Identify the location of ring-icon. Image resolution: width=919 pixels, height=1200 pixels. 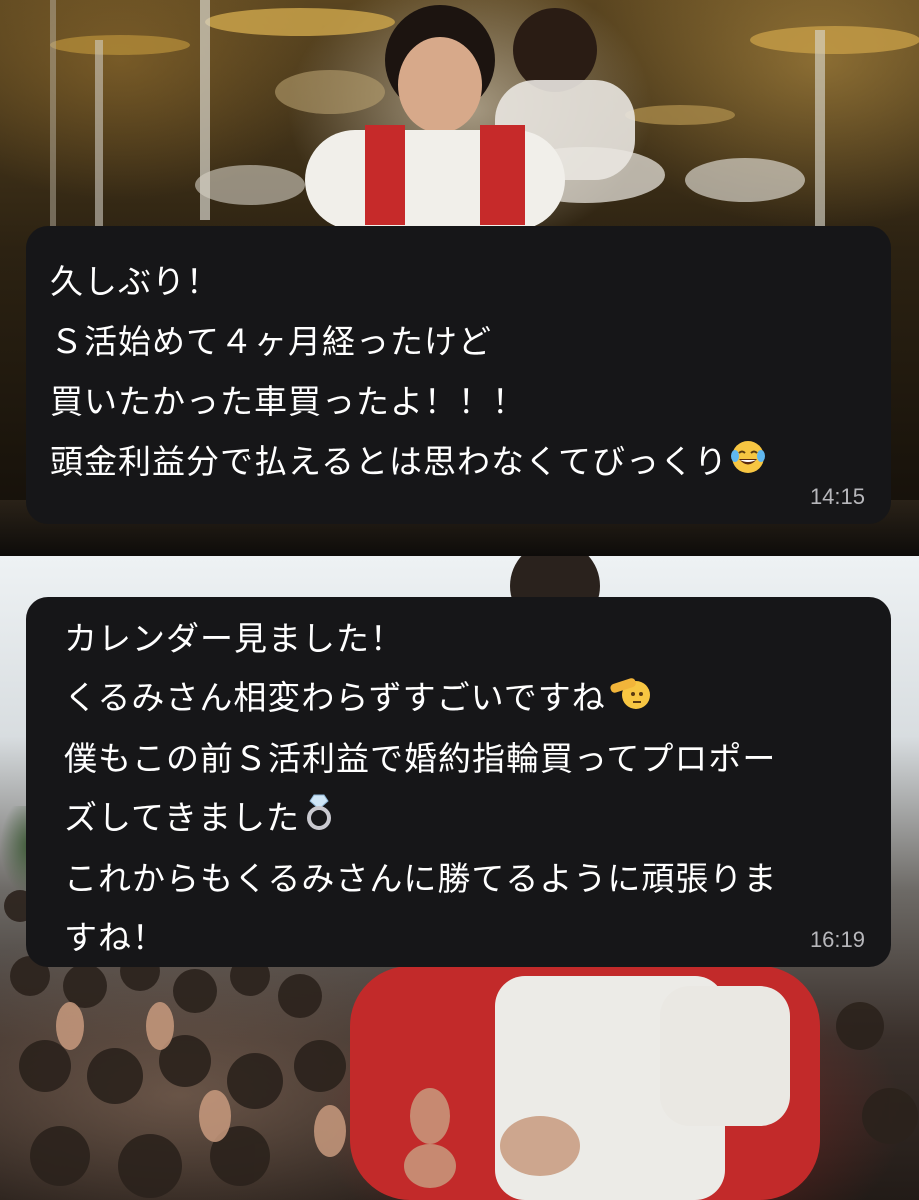
(319, 819).